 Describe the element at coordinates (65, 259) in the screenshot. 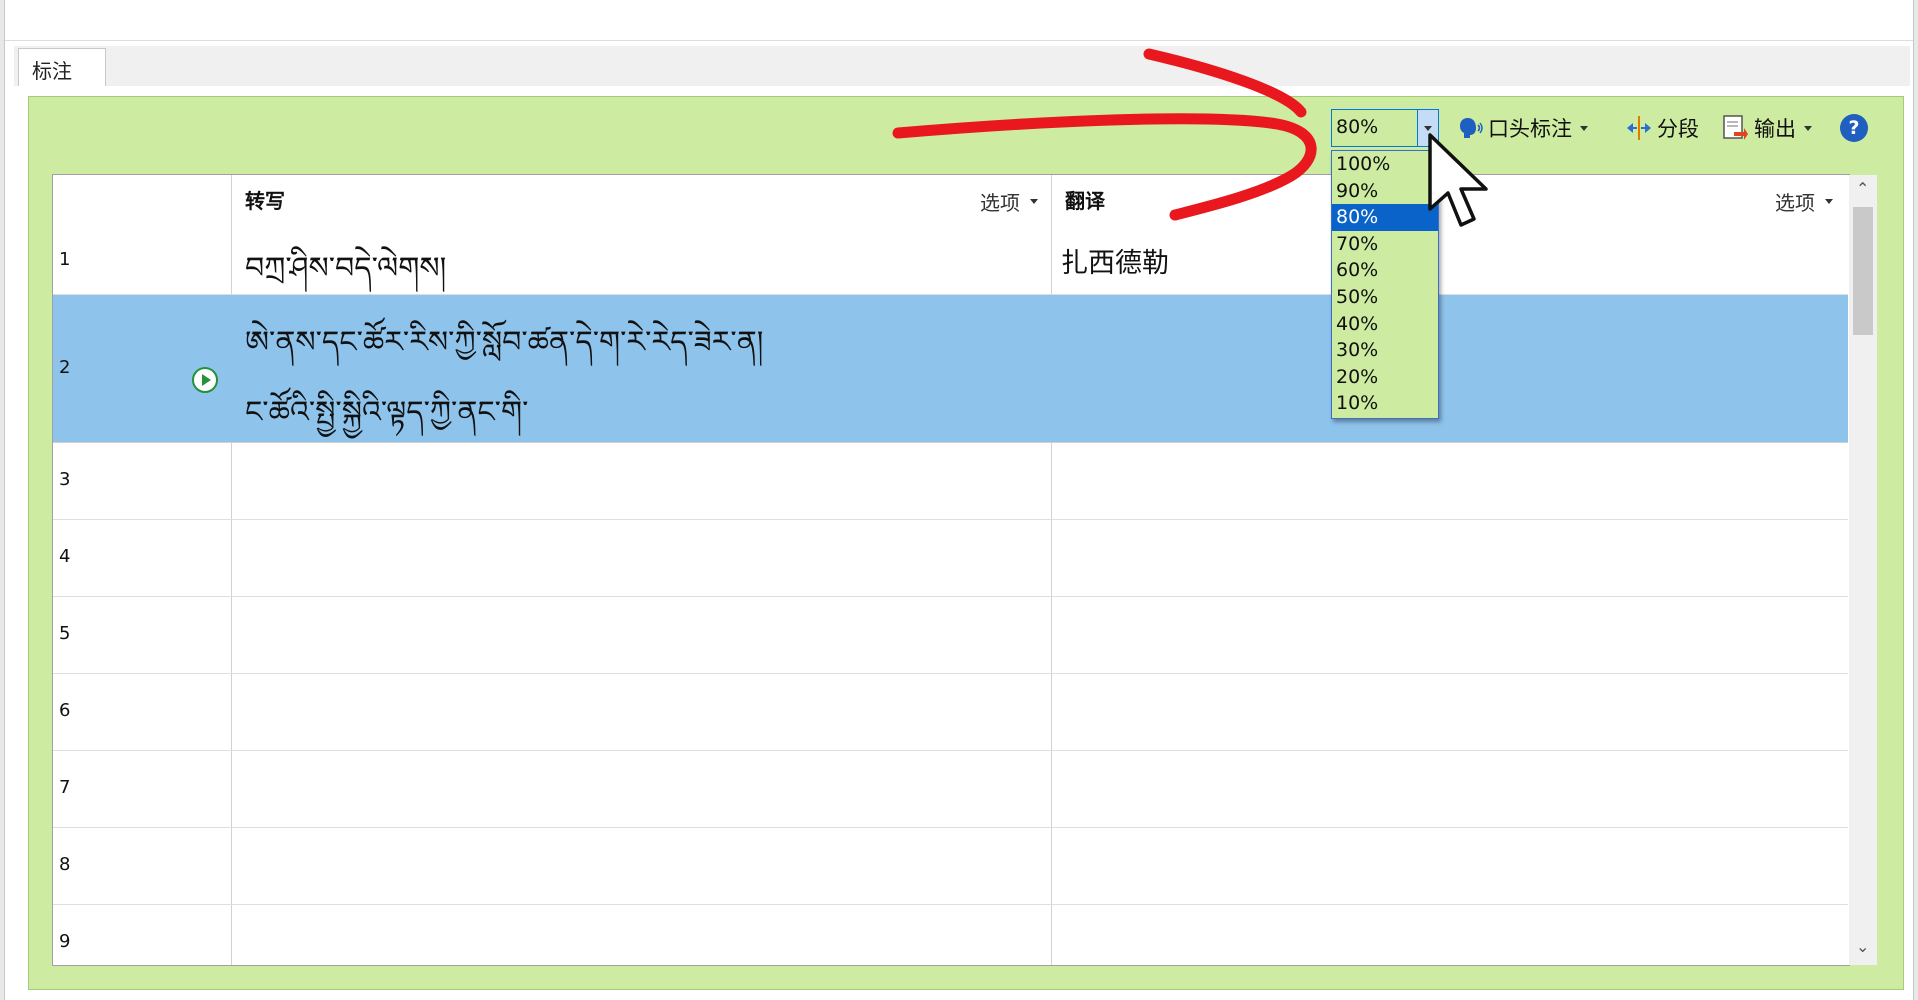

I see `row-number: 1` at that location.